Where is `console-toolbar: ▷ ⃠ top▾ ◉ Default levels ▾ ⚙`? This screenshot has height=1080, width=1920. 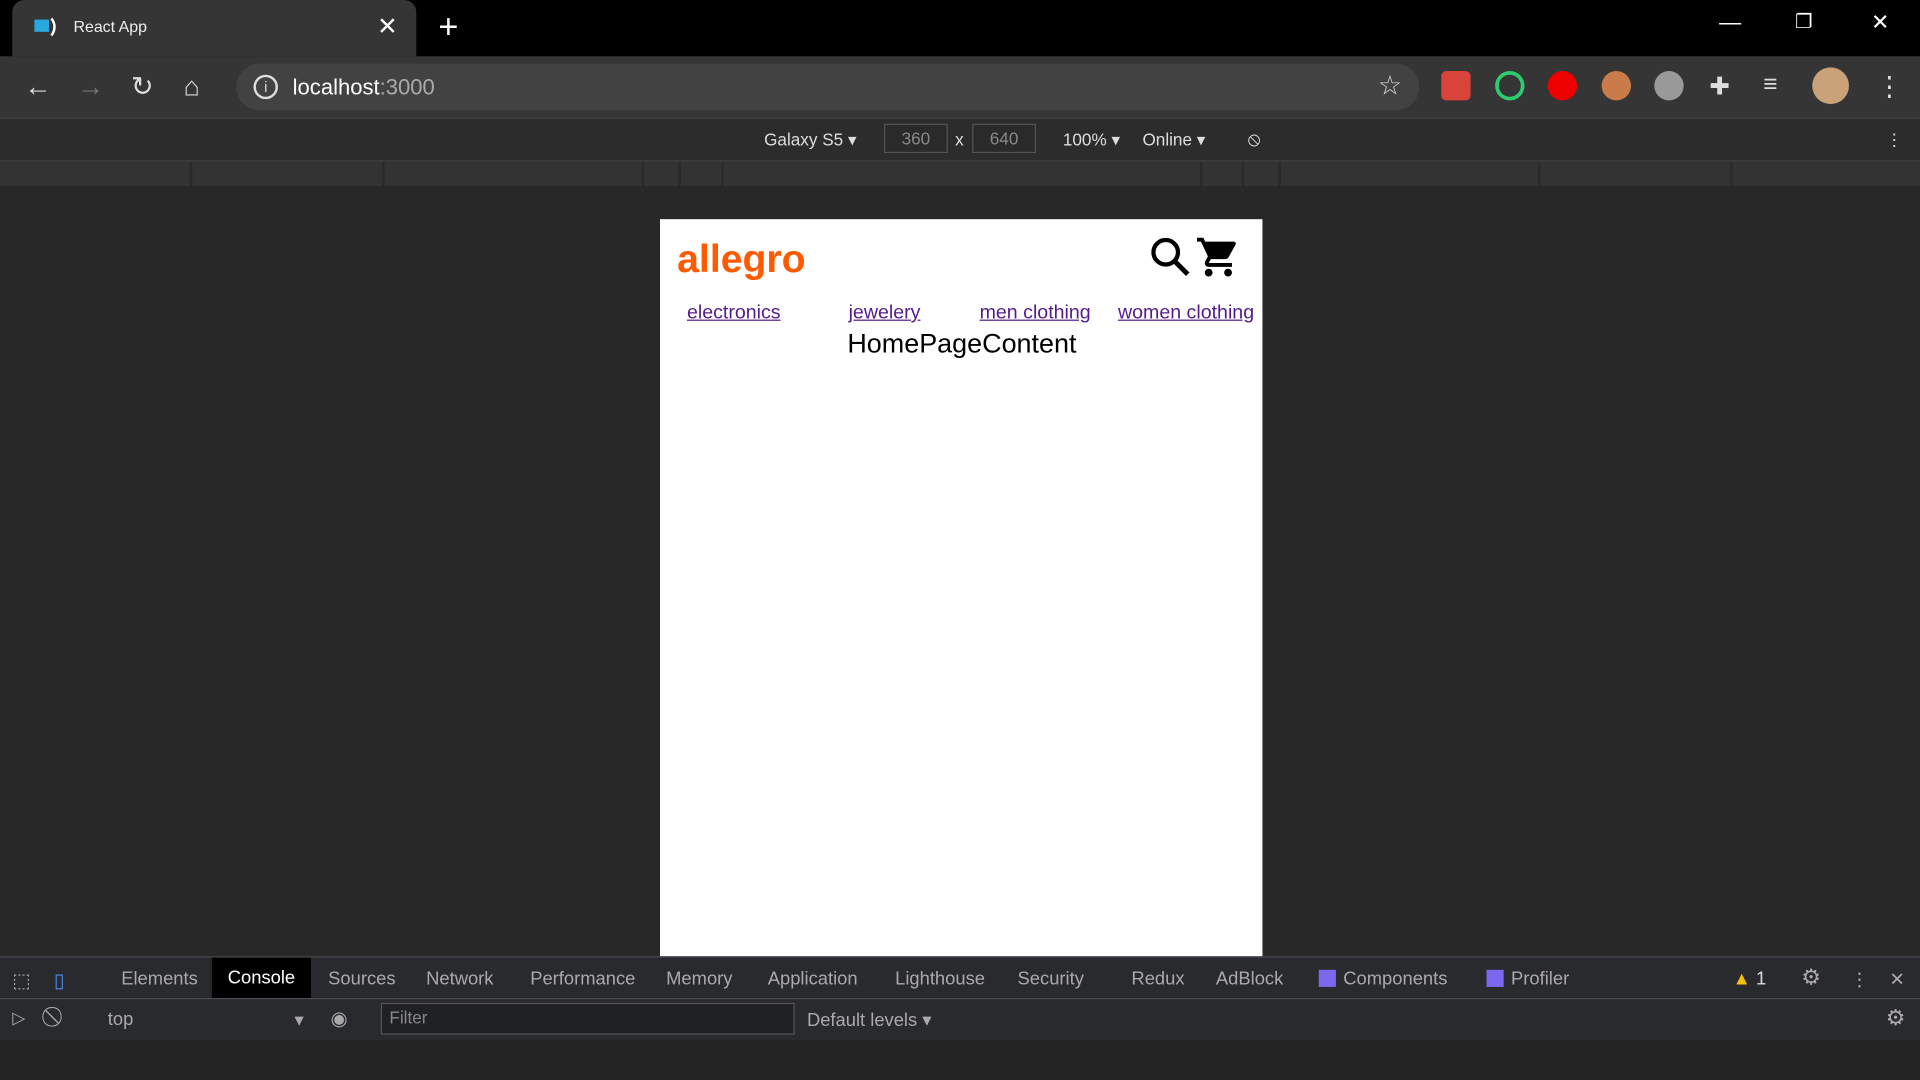 console-toolbar: ▷ ⃠ top▾ ◉ Default levels ▾ ⚙ is located at coordinates (960, 1019).